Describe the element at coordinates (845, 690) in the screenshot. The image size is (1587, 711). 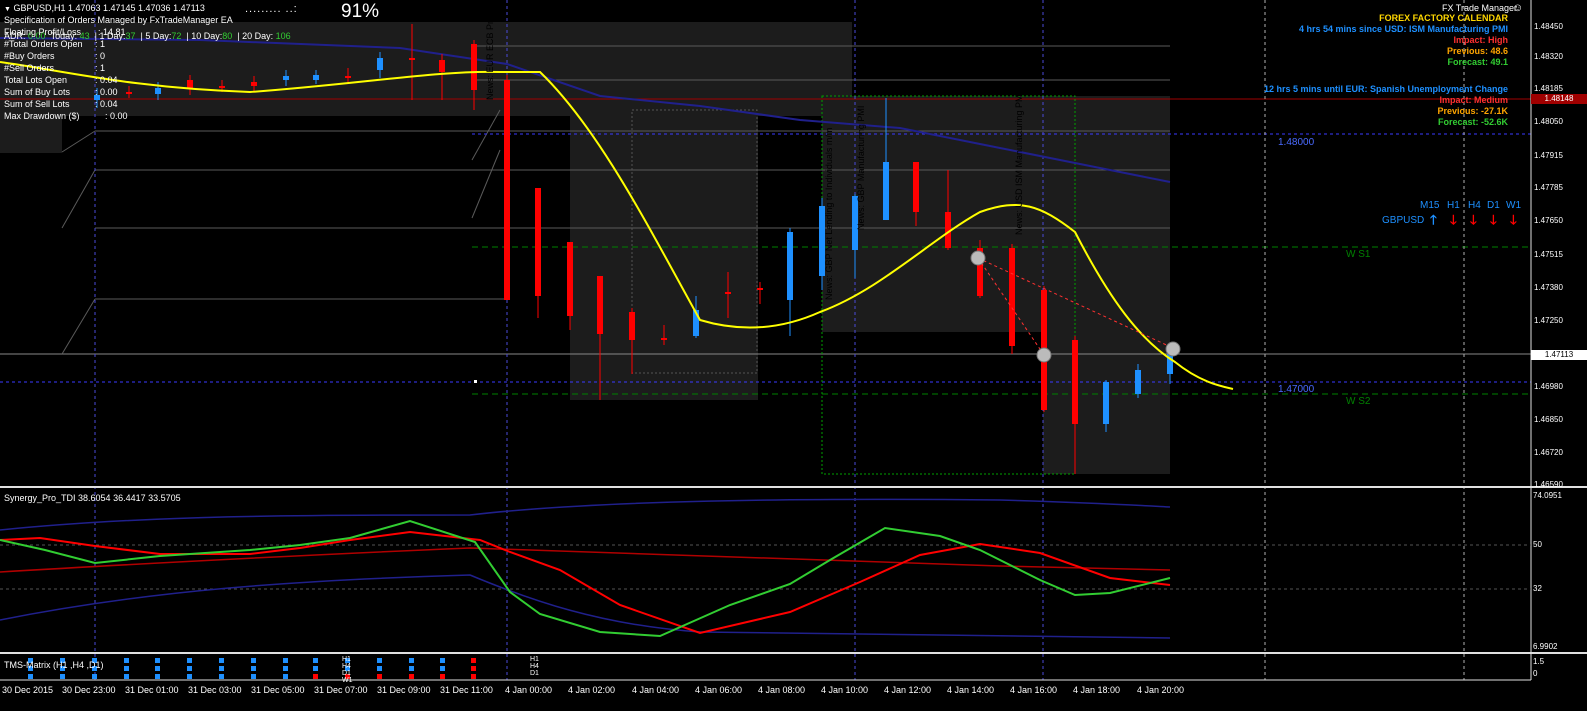
I see `time-tick: 4 Jan 10:00` at that location.